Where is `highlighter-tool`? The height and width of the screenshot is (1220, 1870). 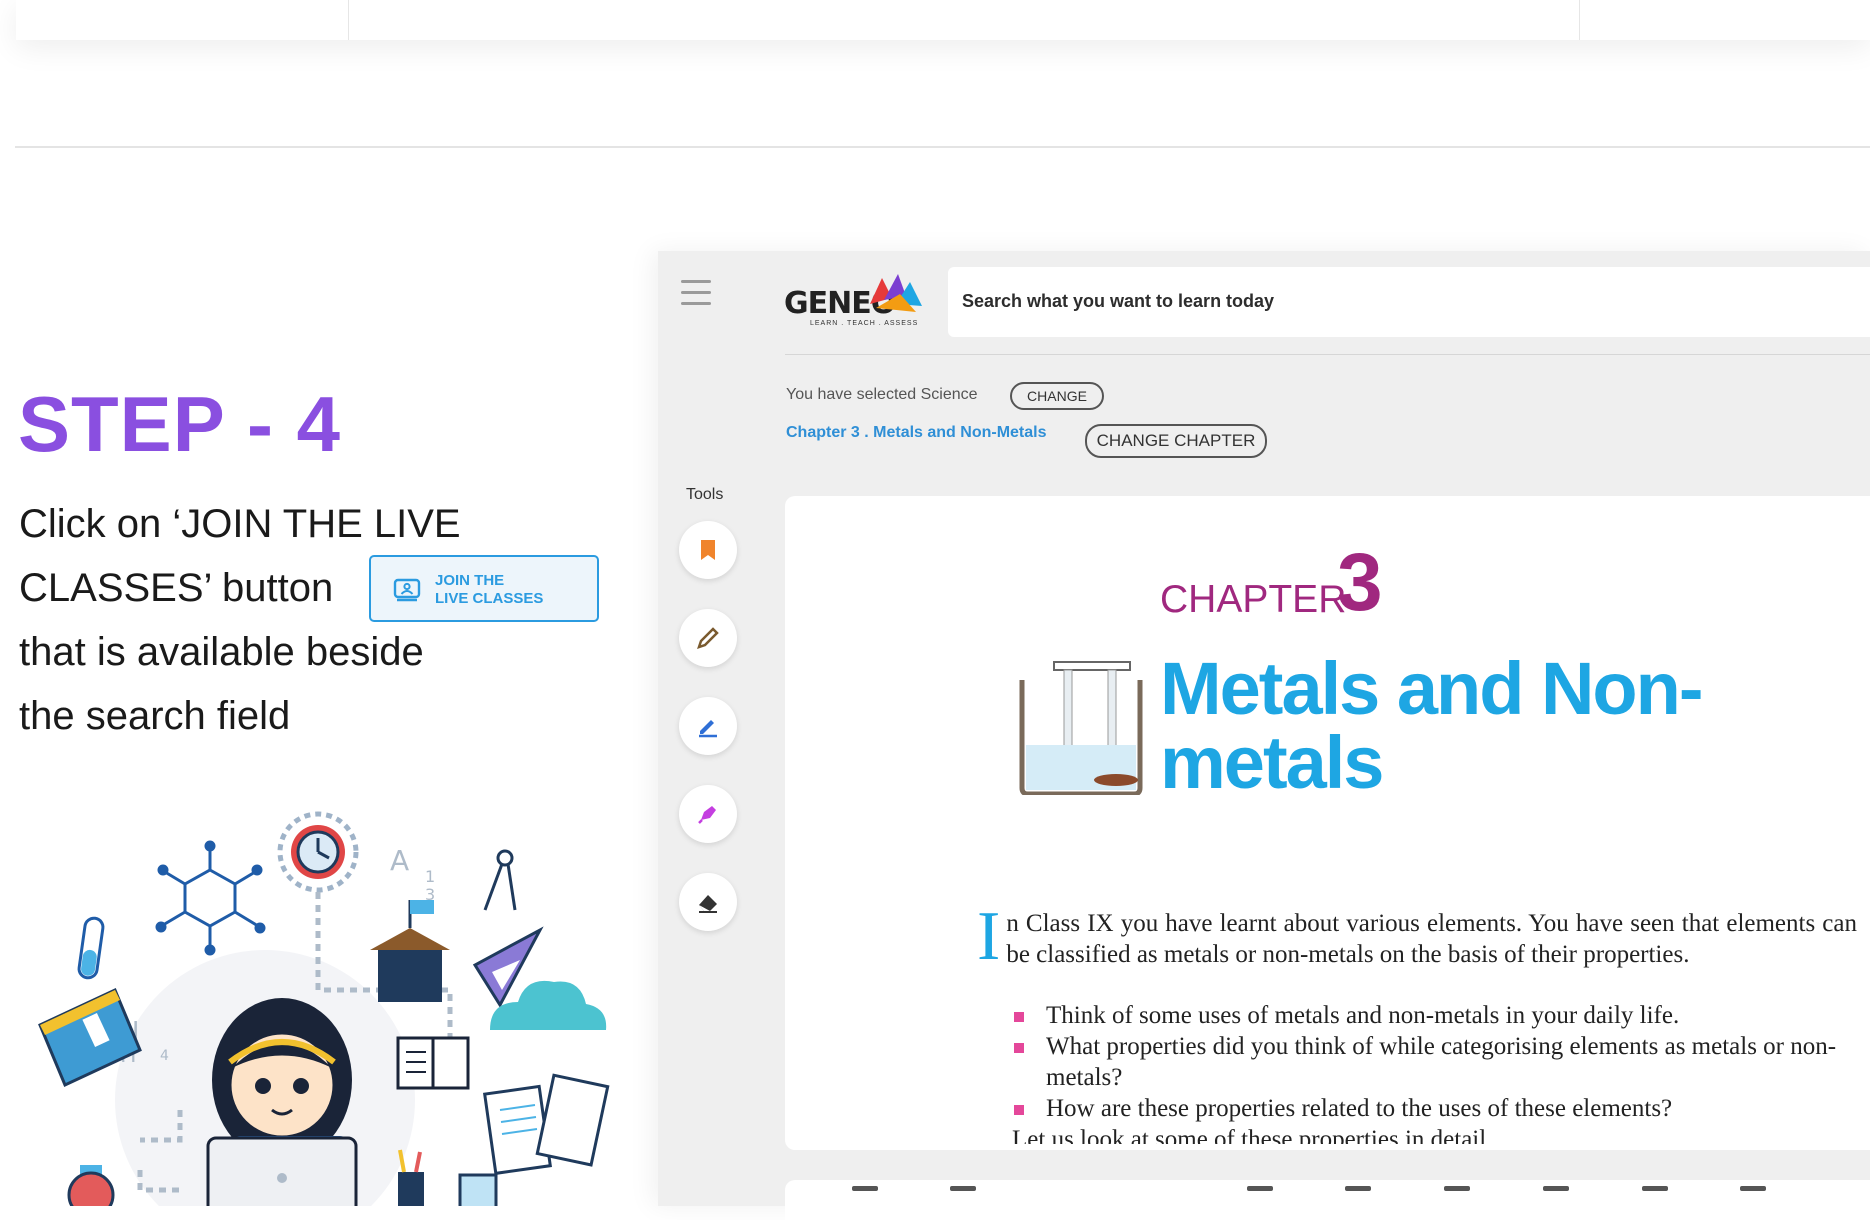
highlighter-tool is located at coordinates (708, 814).